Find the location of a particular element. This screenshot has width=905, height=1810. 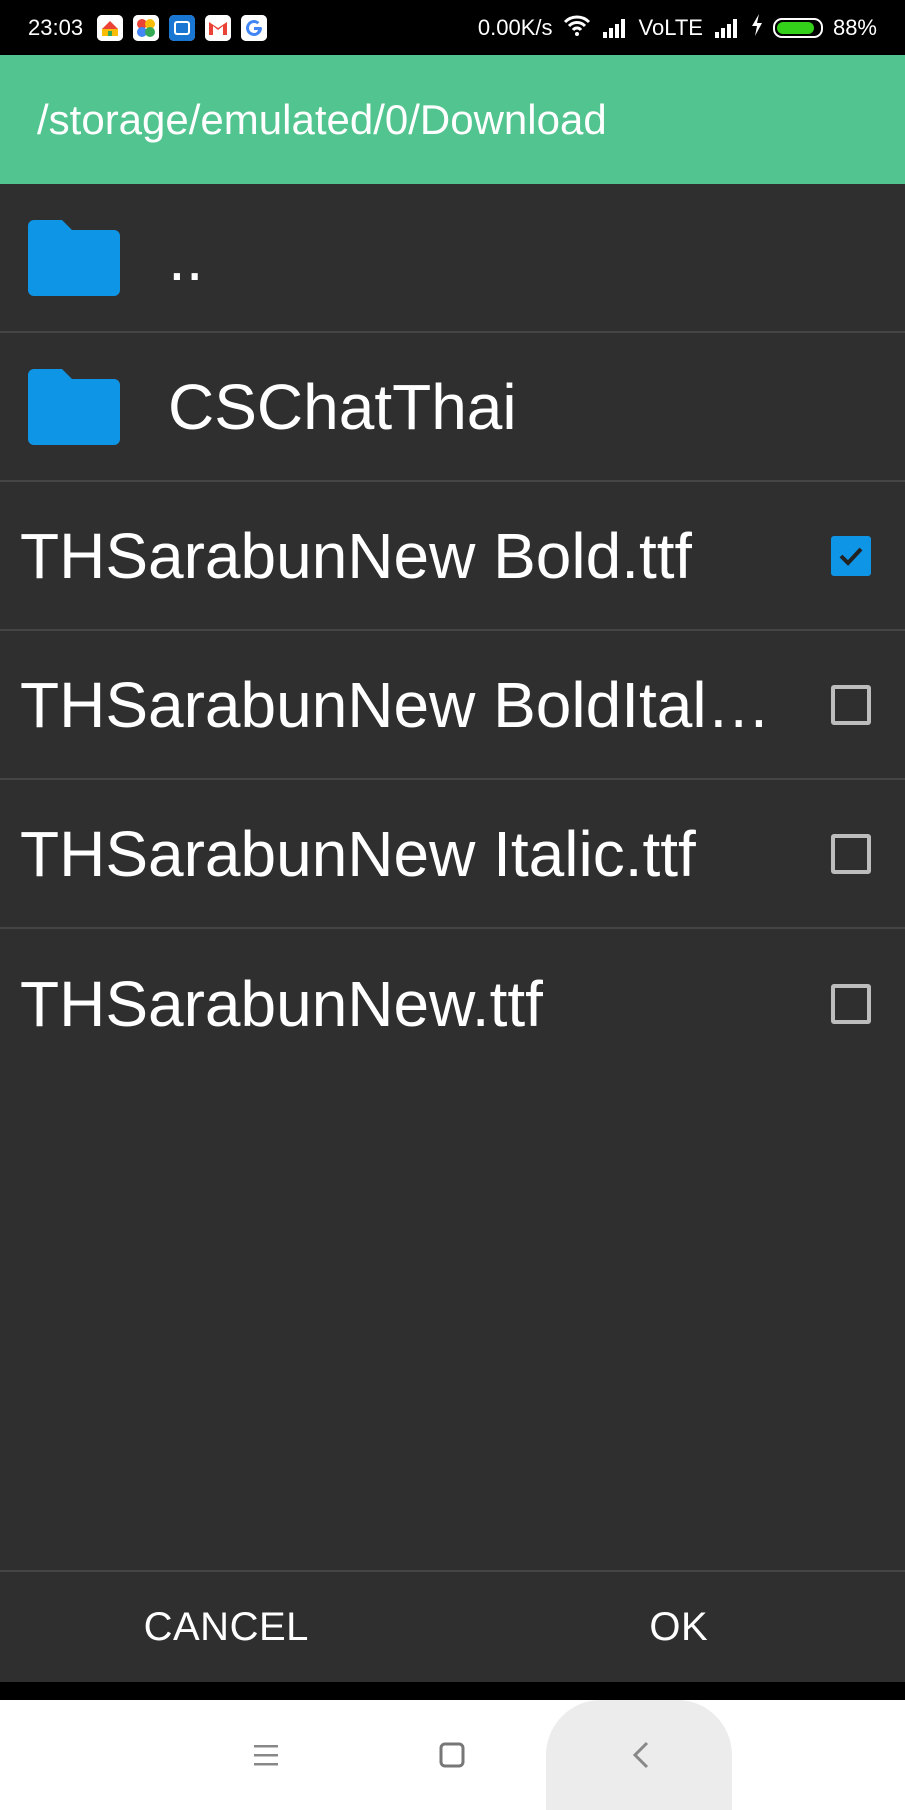

battery-fill is located at coordinates (795, 27).